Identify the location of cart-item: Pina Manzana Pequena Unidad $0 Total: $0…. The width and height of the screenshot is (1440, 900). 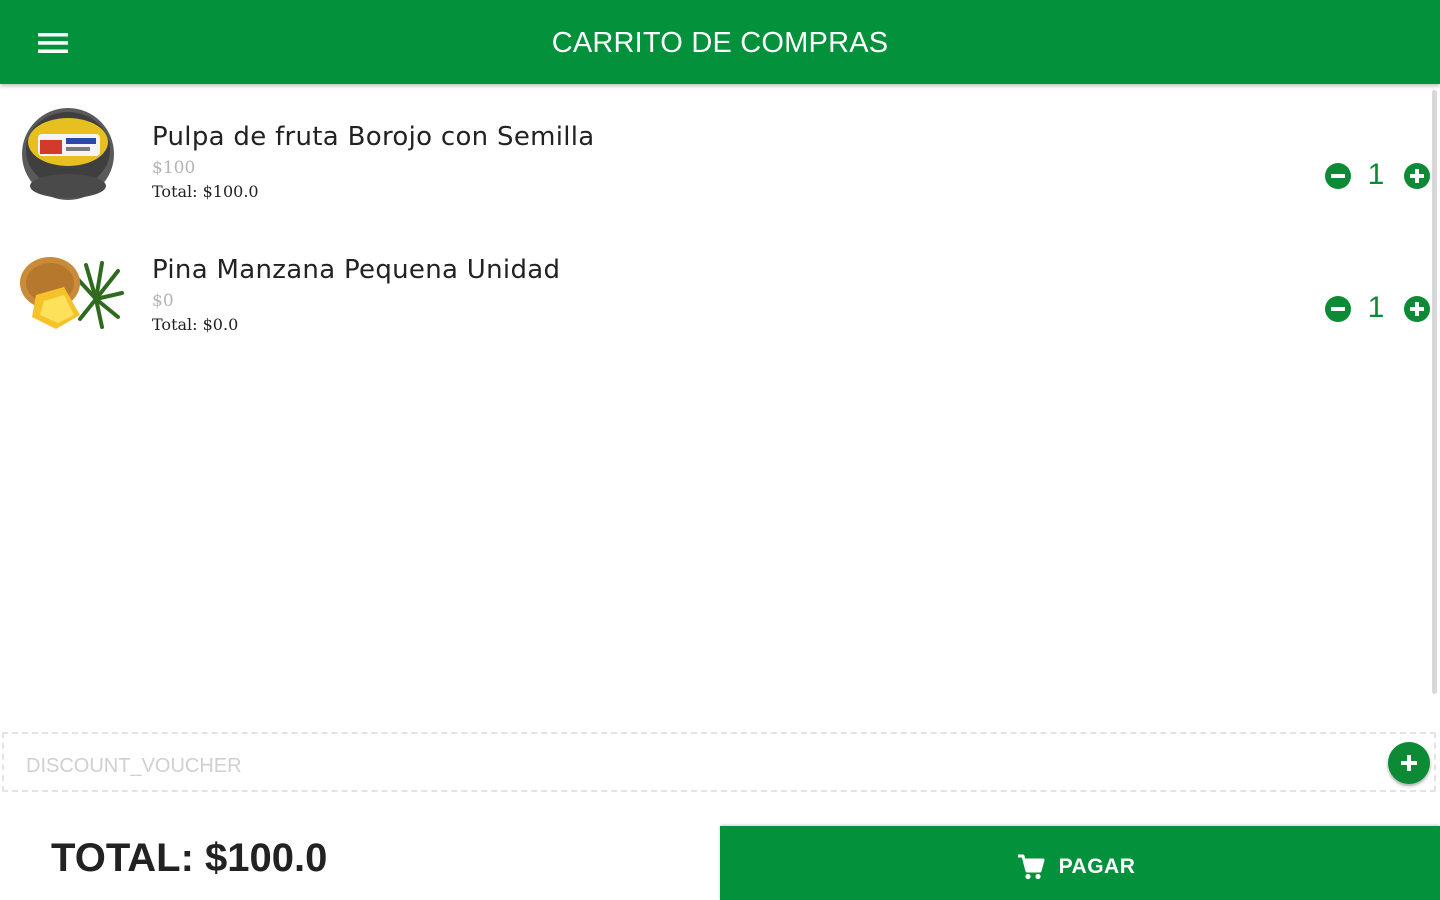
(715, 296).